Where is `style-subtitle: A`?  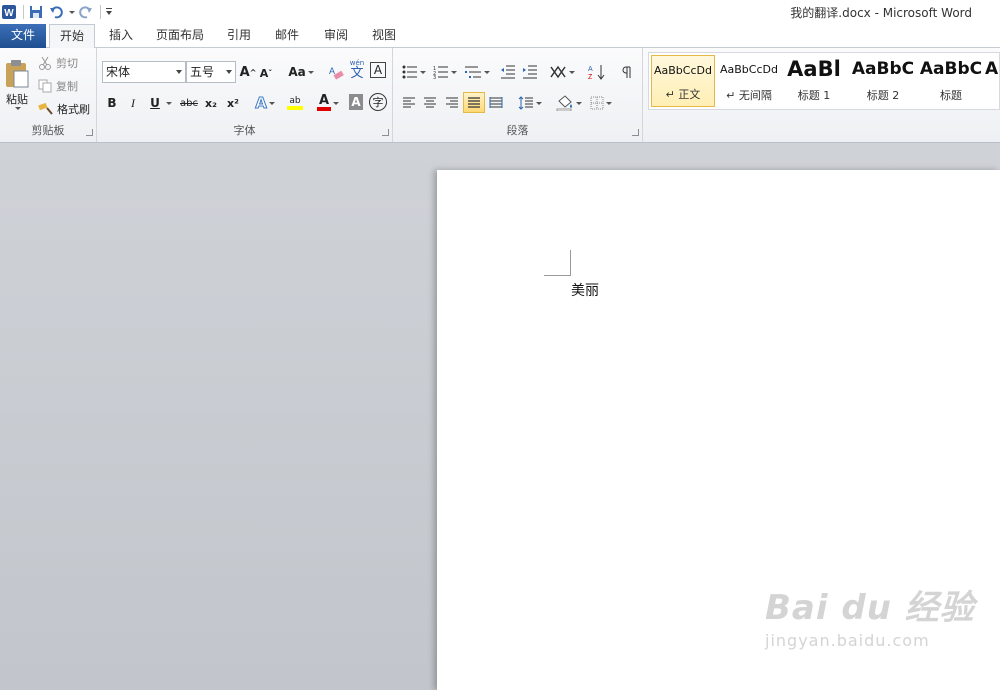
style-subtitle: A is located at coordinates (992, 81).